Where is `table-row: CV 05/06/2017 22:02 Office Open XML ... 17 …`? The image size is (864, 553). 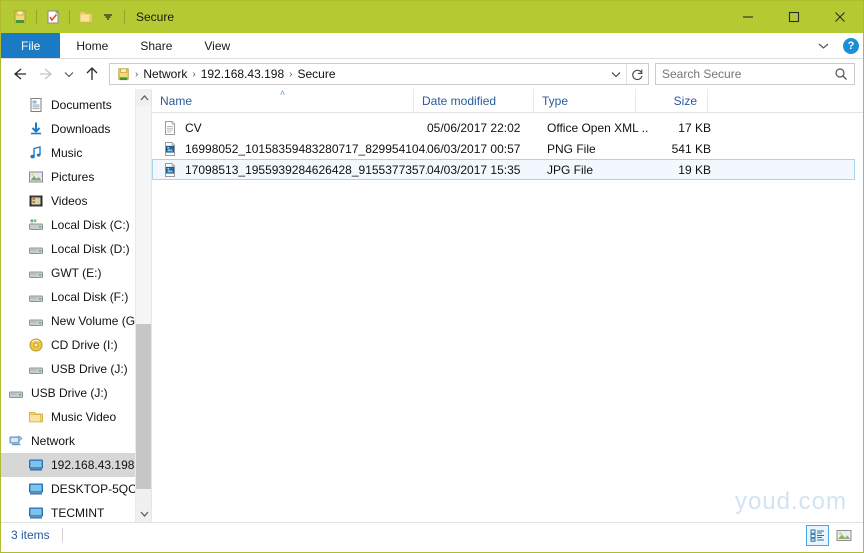
table-row: CV 05/06/2017 22:02 Office Open XML ... 17 … is located at coordinates (503, 127).